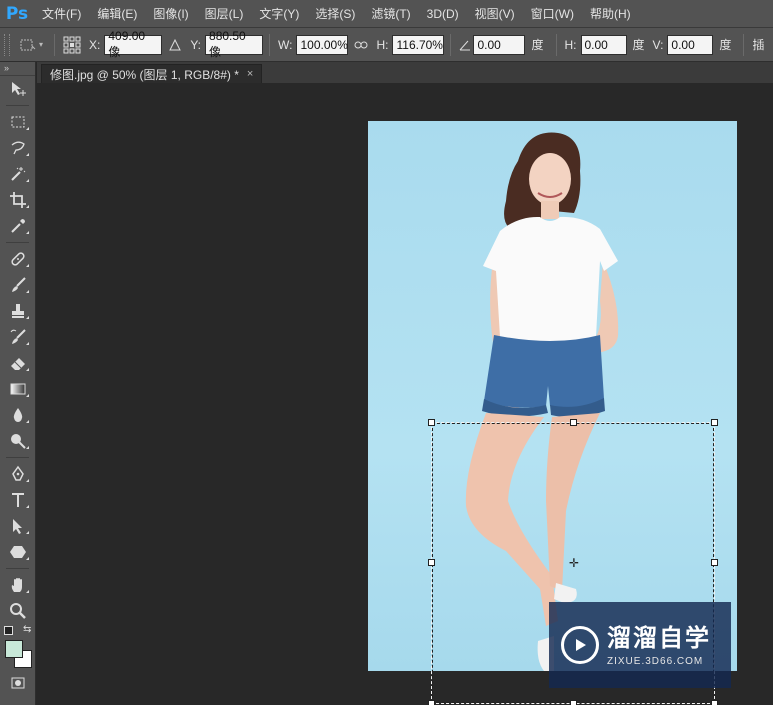 The height and width of the screenshot is (705, 773). I want to click on rotate-angle-field: 0.00, so click(499, 44).